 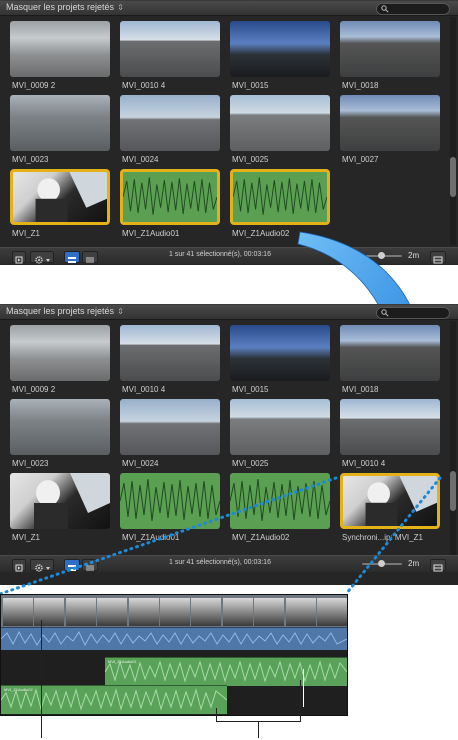 I want to click on video-filmstrip-track, so click(x=174, y=611).